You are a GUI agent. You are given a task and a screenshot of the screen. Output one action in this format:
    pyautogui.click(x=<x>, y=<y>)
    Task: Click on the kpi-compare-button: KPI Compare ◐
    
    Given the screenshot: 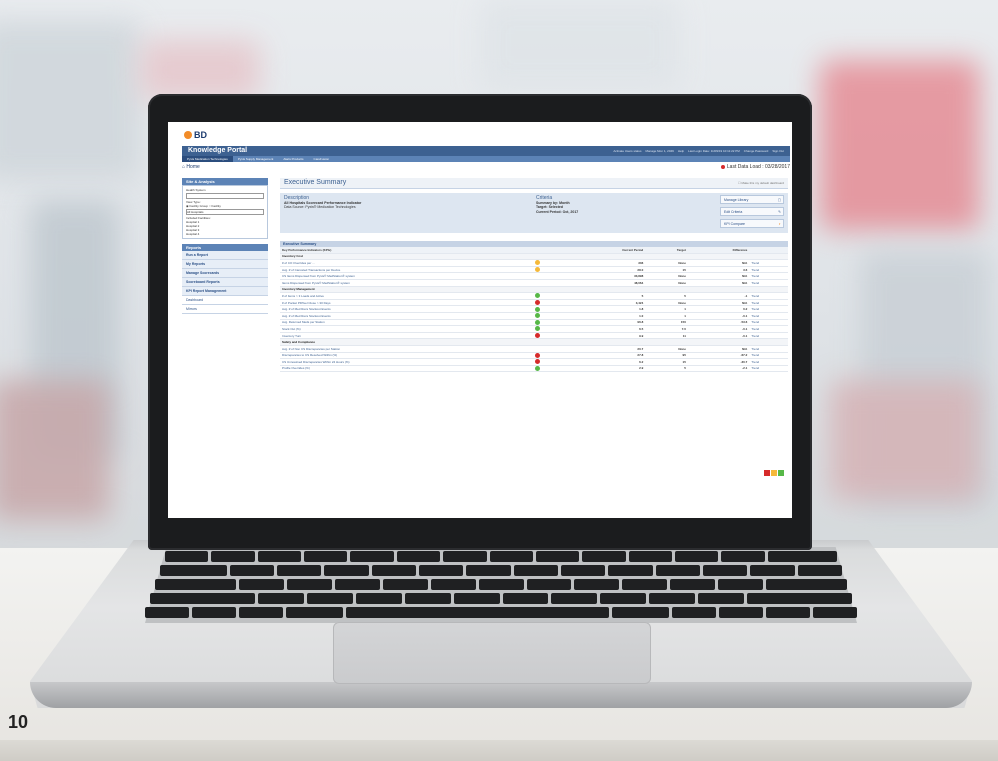 What is the action you would take?
    pyautogui.click(x=752, y=223)
    